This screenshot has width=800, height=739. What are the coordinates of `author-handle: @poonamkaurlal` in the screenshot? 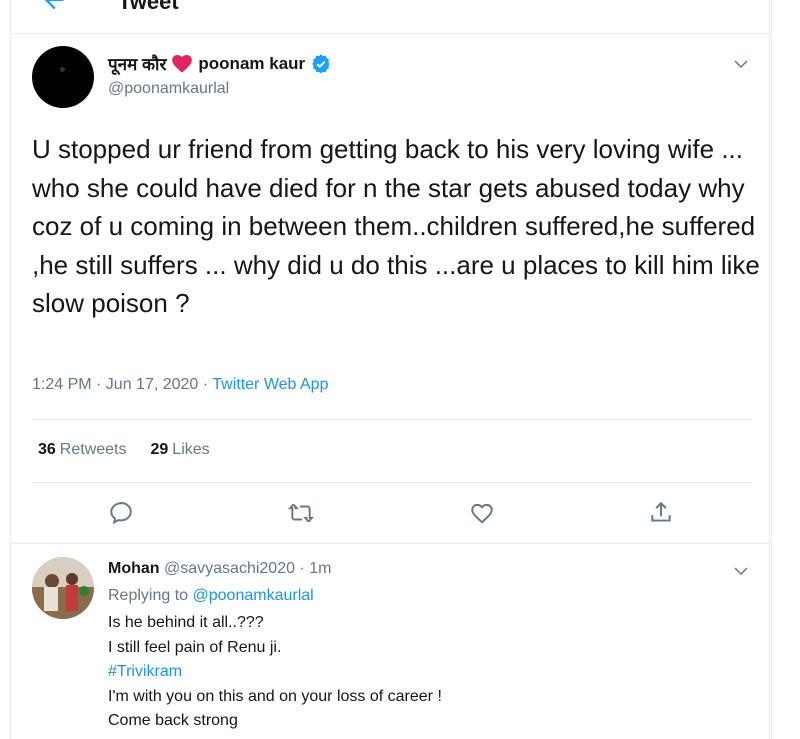 It's located at (168, 89).